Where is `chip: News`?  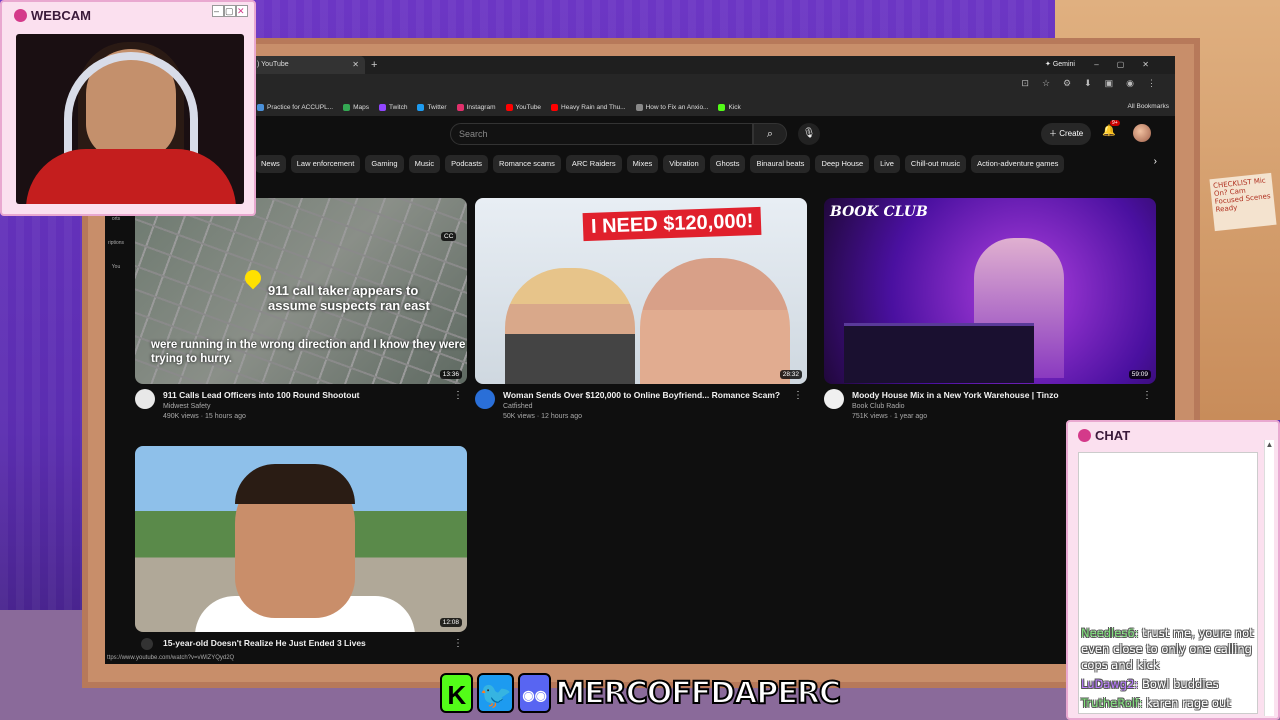 chip: News is located at coordinates (270, 164).